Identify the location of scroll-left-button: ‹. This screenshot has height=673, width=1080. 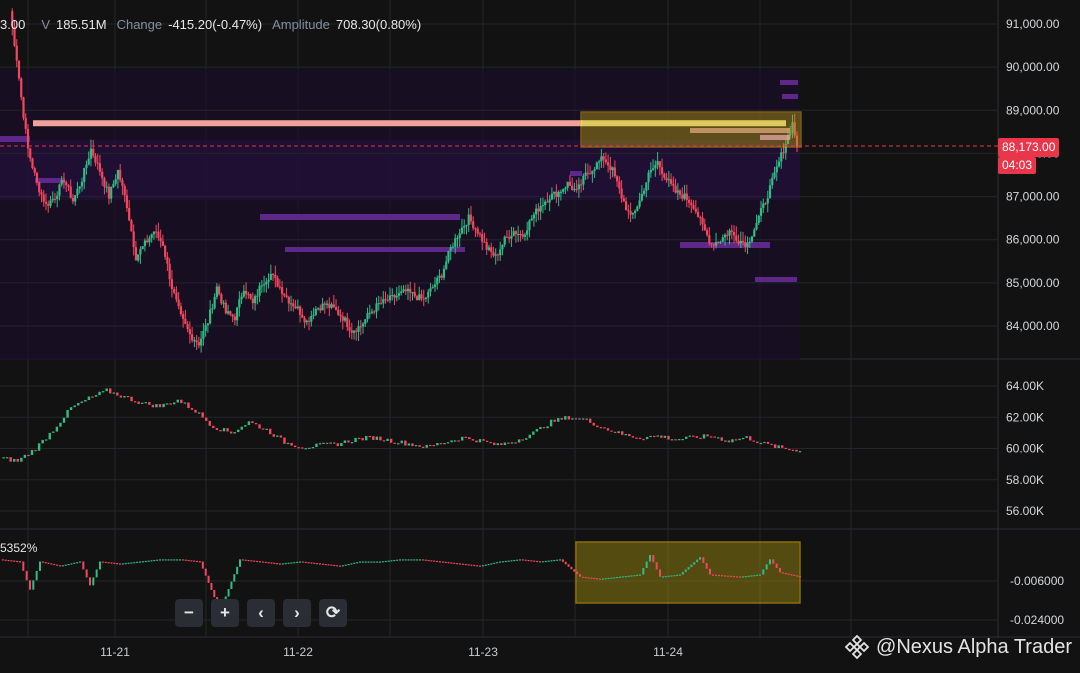
(261, 613).